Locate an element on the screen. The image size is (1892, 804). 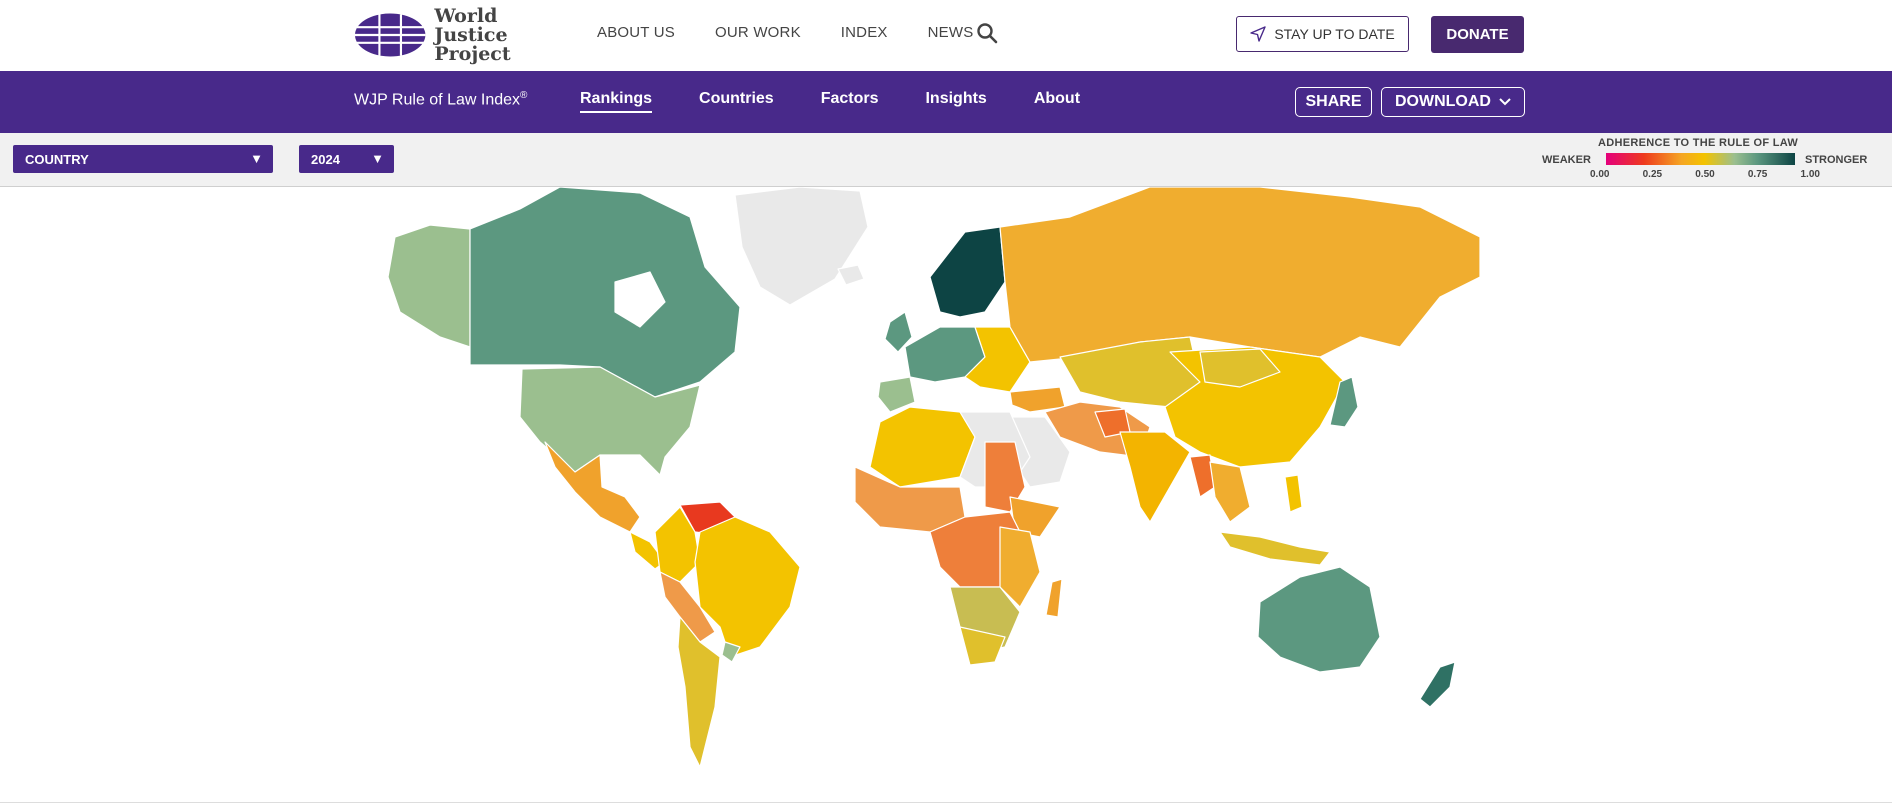
legend-stronger-label: STRONGER is located at coordinates (1836, 160).